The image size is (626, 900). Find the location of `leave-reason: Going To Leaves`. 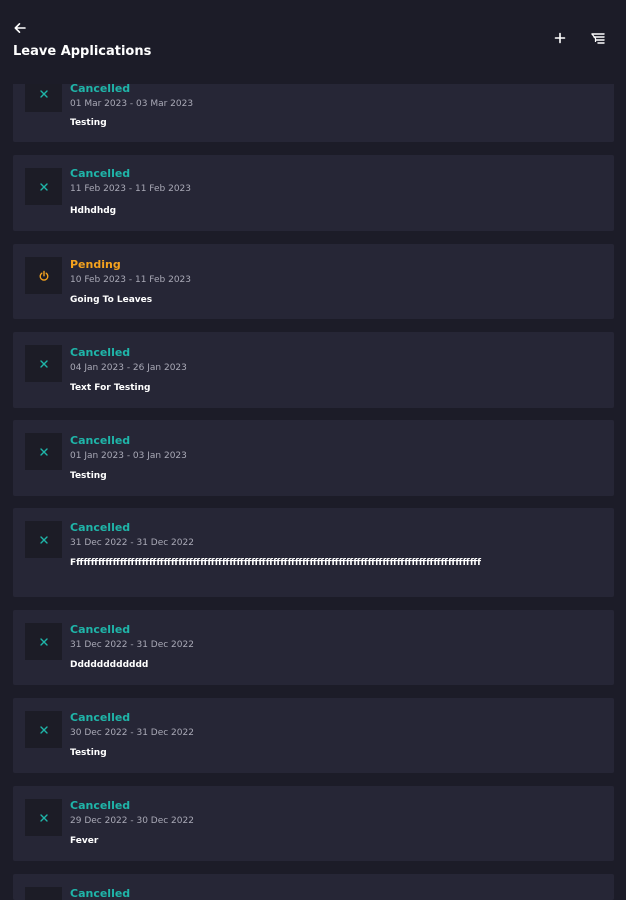

leave-reason: Going To Leaves is located at coordinates (111, 300).